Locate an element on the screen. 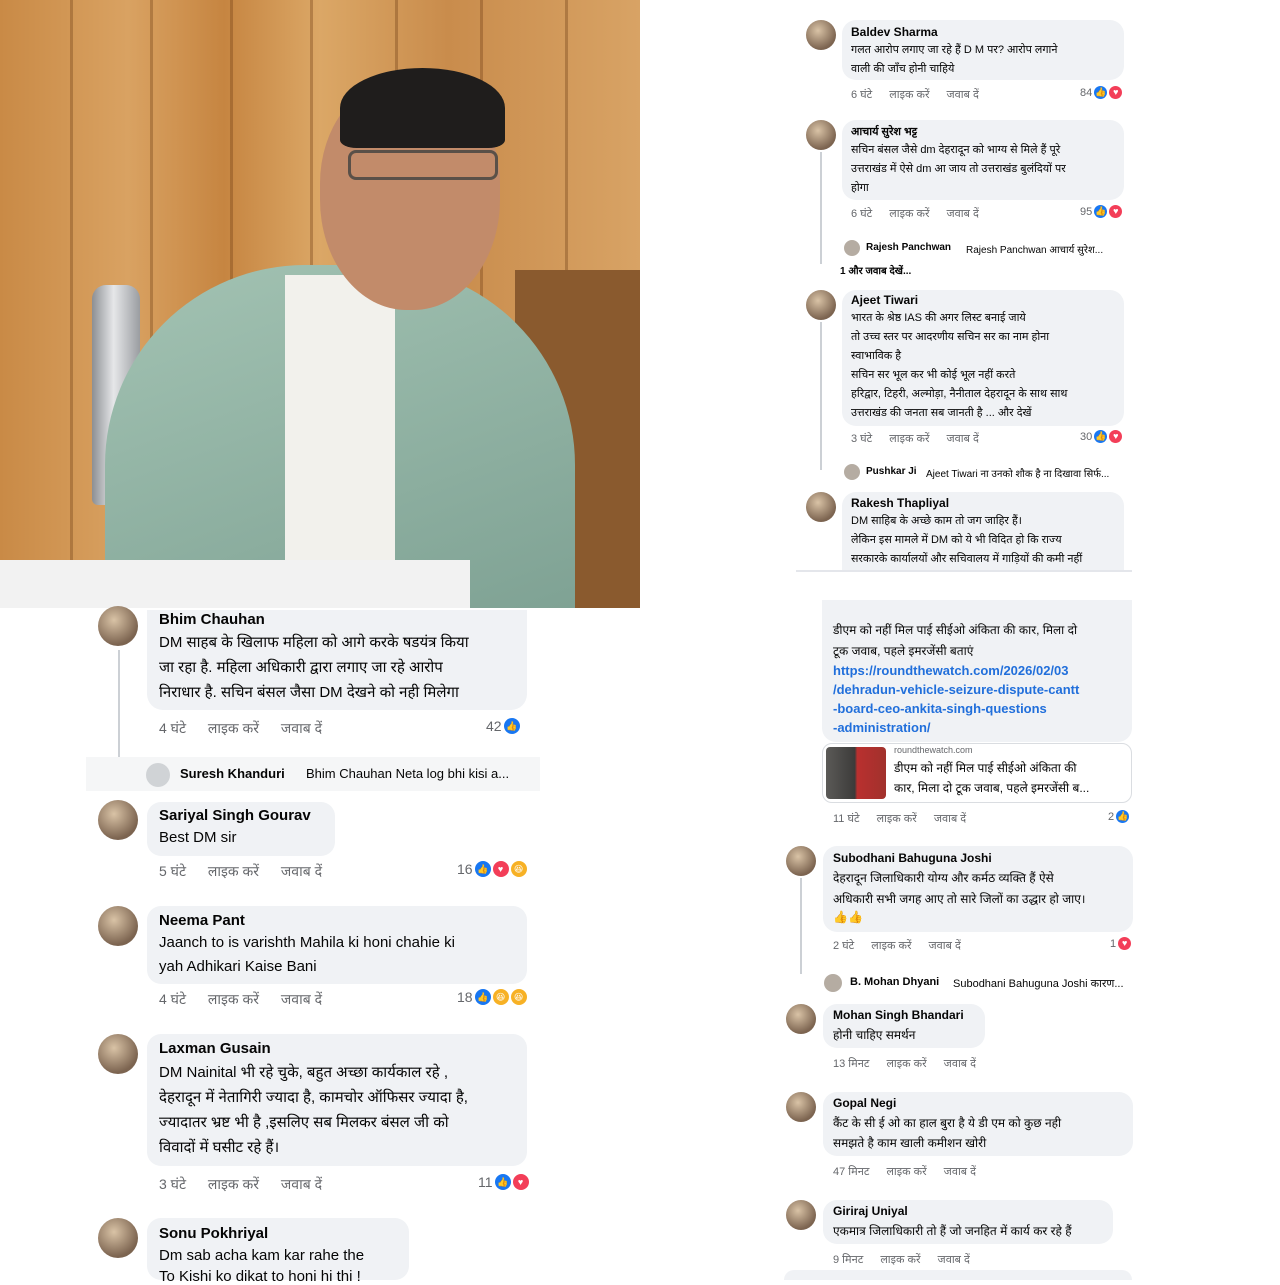 The width and height of the screenshot is (1280, 1285). commenter-name: Subodhani Bahuguna Joshi is located at coordinates (912, 858).